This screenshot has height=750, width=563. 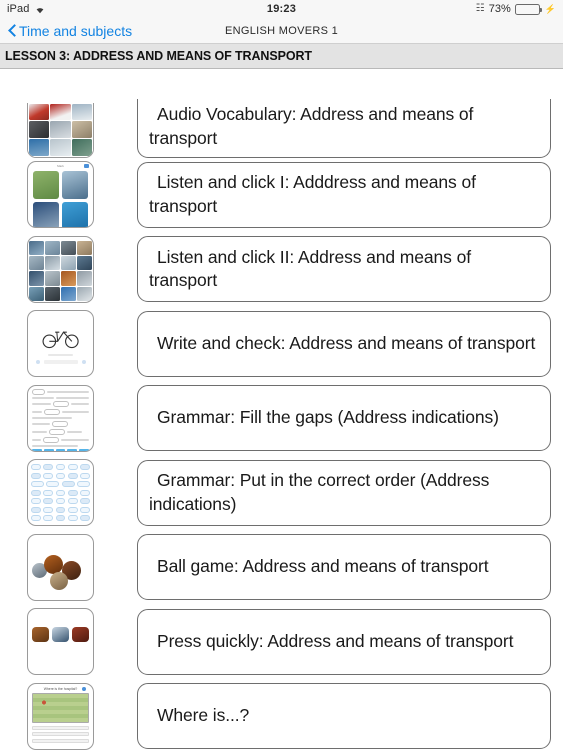 I want to click on bicycle-icon, so click(x=60, y=340).